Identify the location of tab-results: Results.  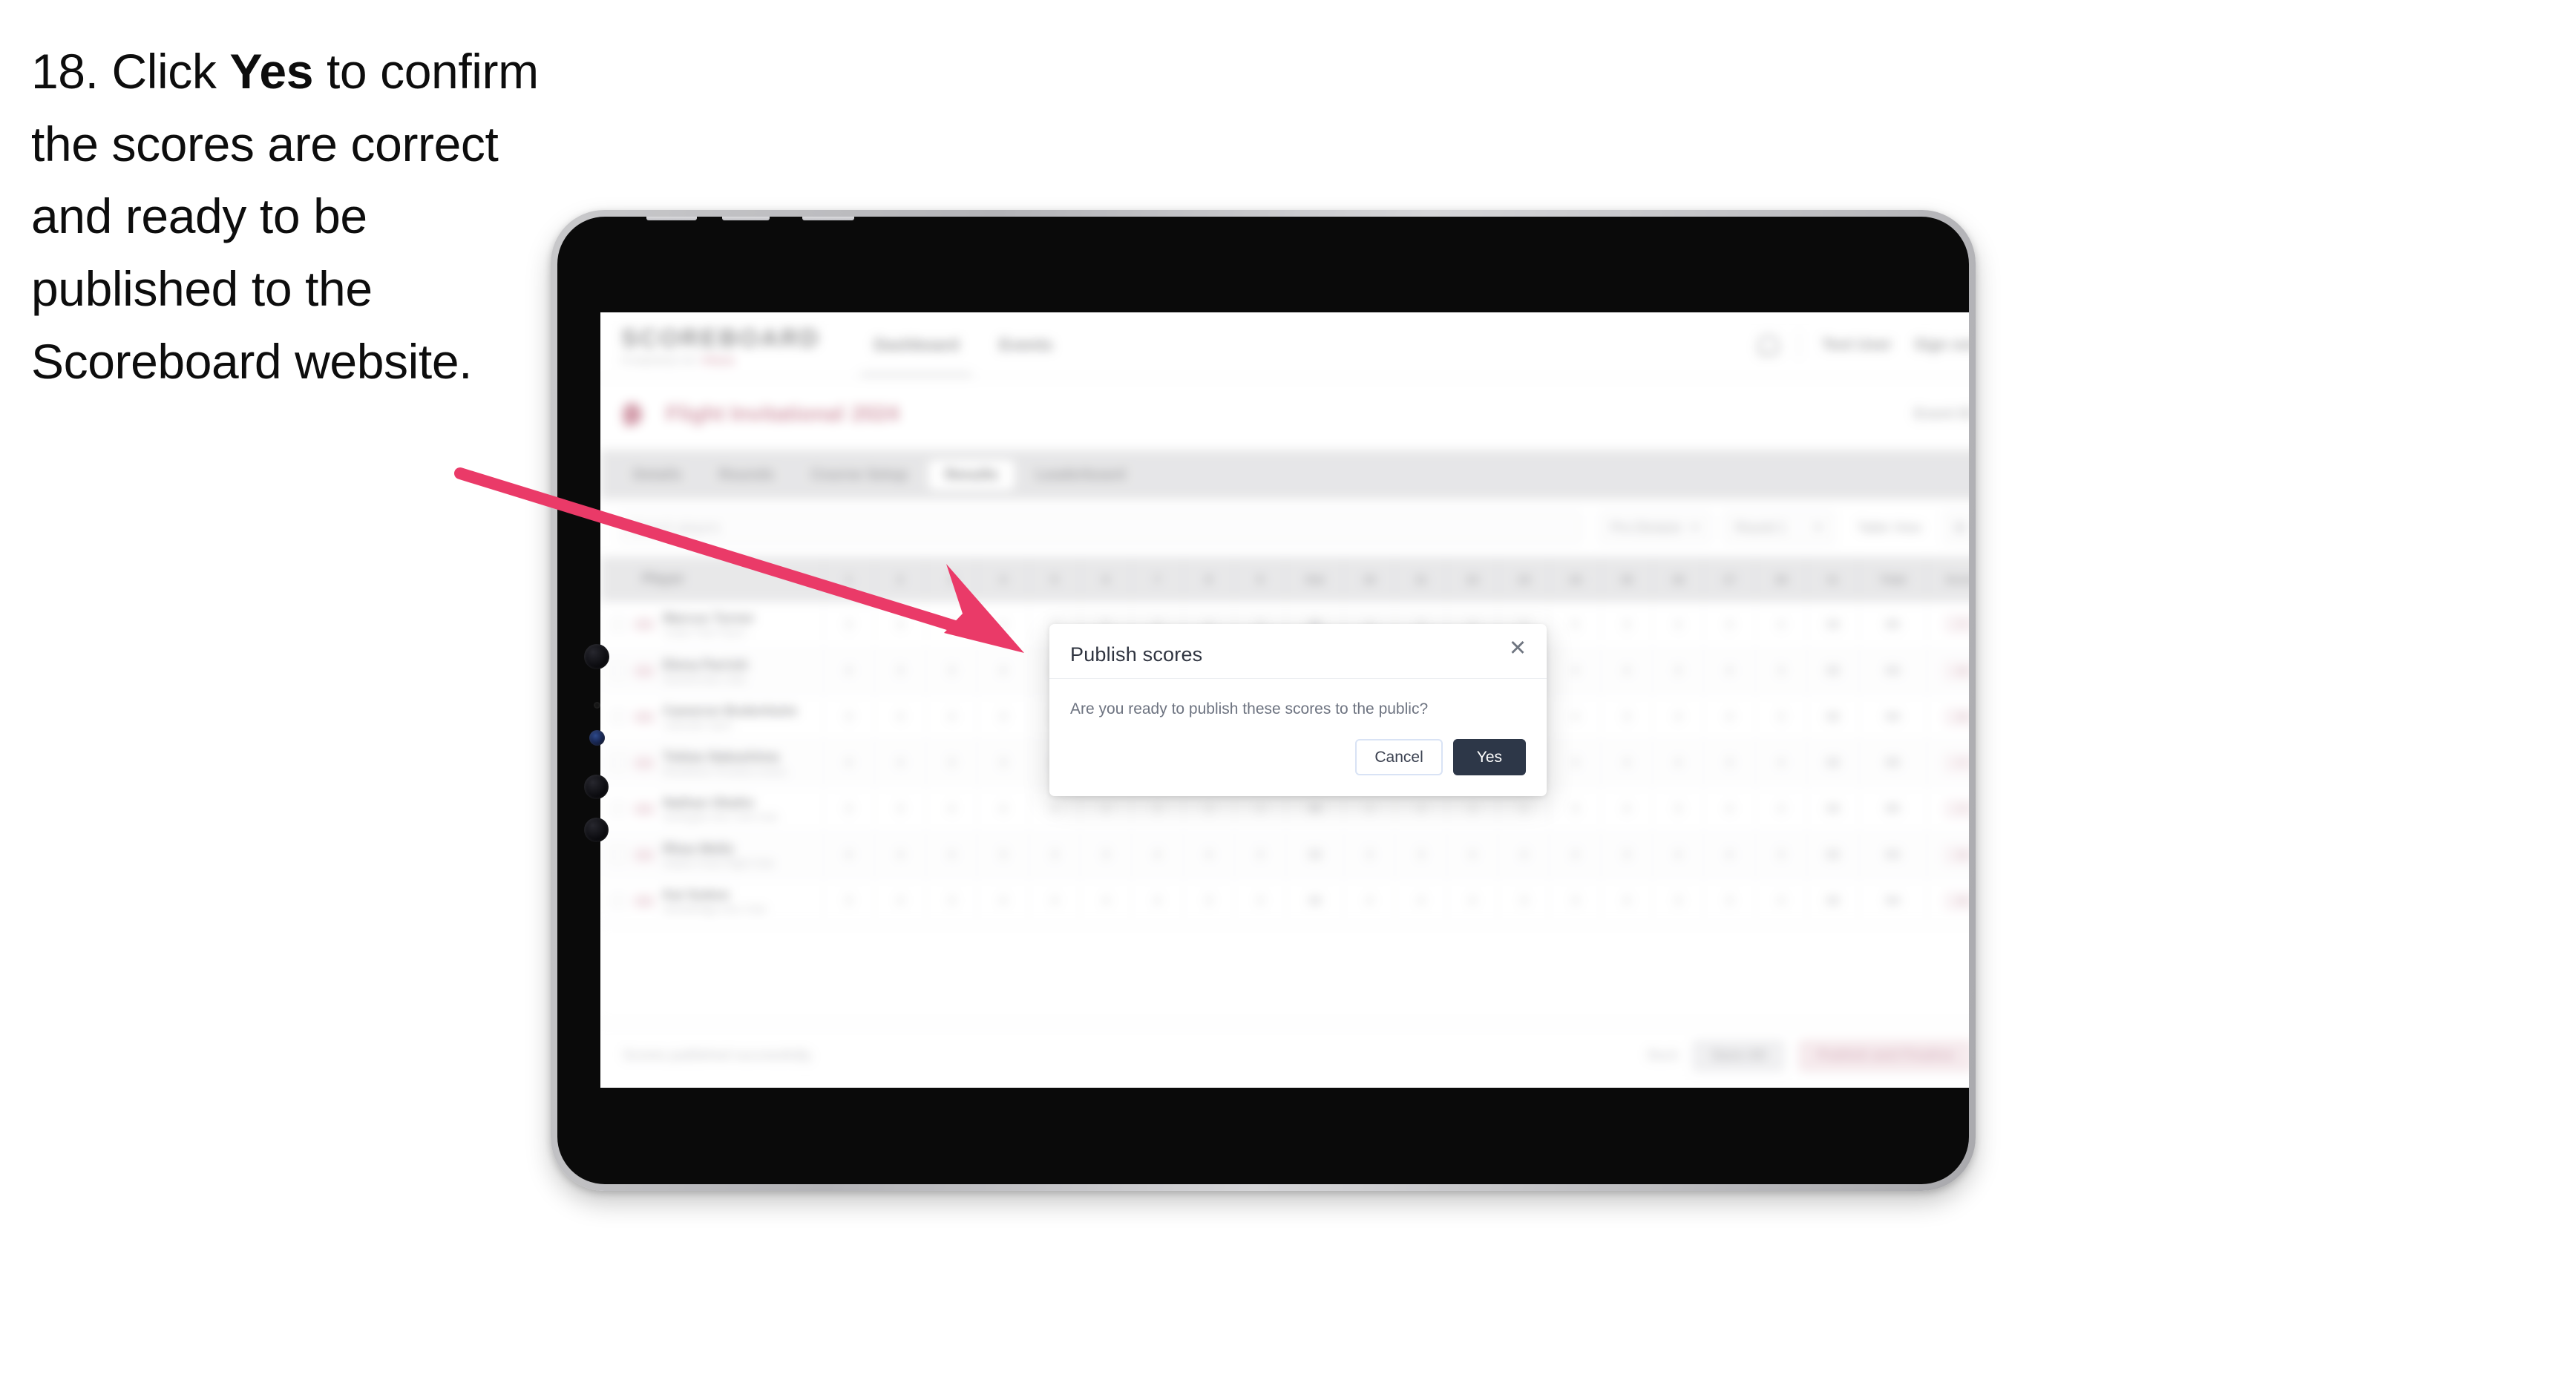
(972, 474).